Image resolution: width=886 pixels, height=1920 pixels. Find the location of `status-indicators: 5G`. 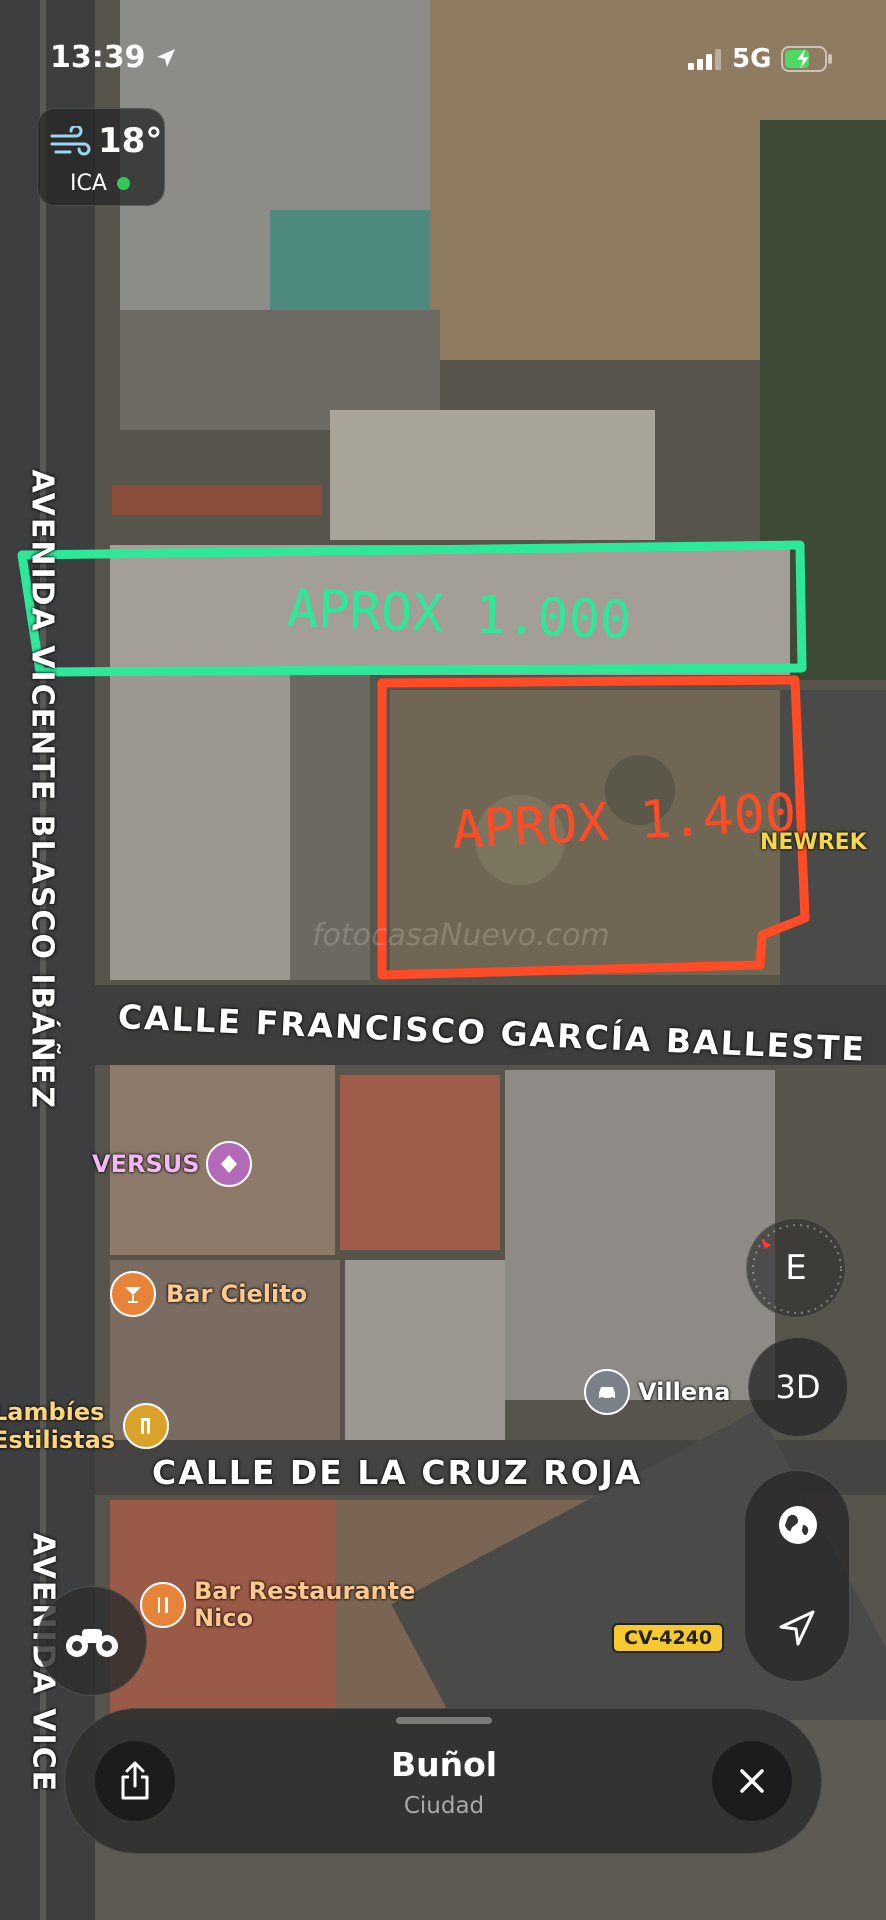

status-indicators: 5G is located at coordinates (760, 59).